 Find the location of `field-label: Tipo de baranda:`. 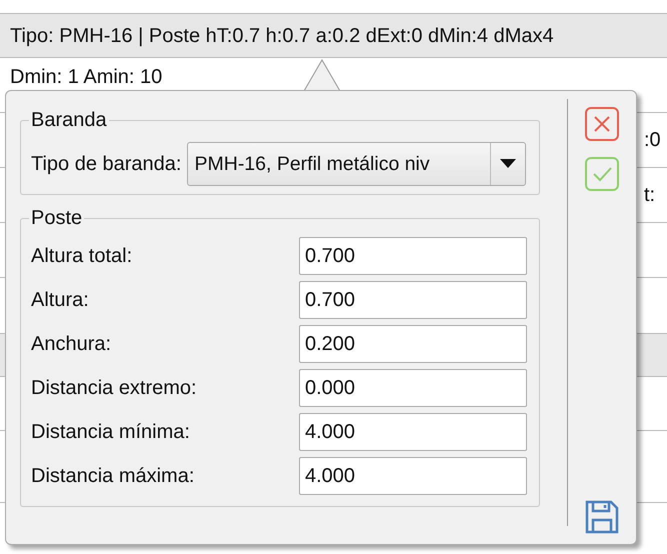

field-label: Tipo de baranda: is located at coordinates (106, 164).